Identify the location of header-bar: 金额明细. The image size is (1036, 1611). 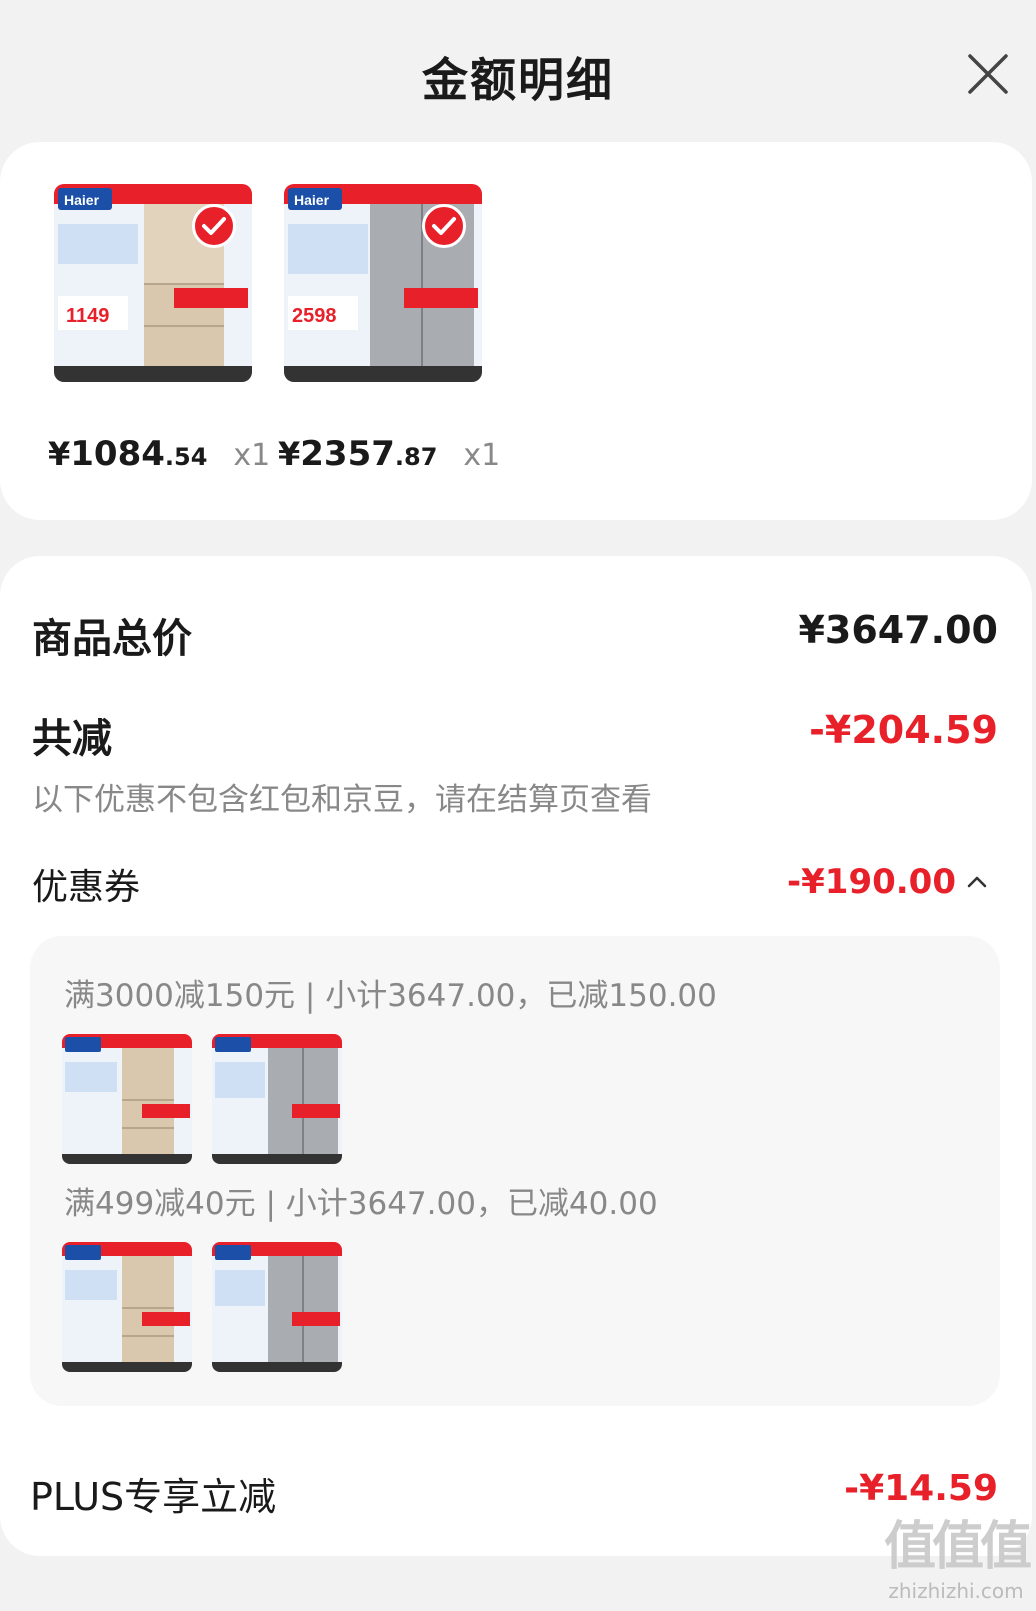
(518, 70).